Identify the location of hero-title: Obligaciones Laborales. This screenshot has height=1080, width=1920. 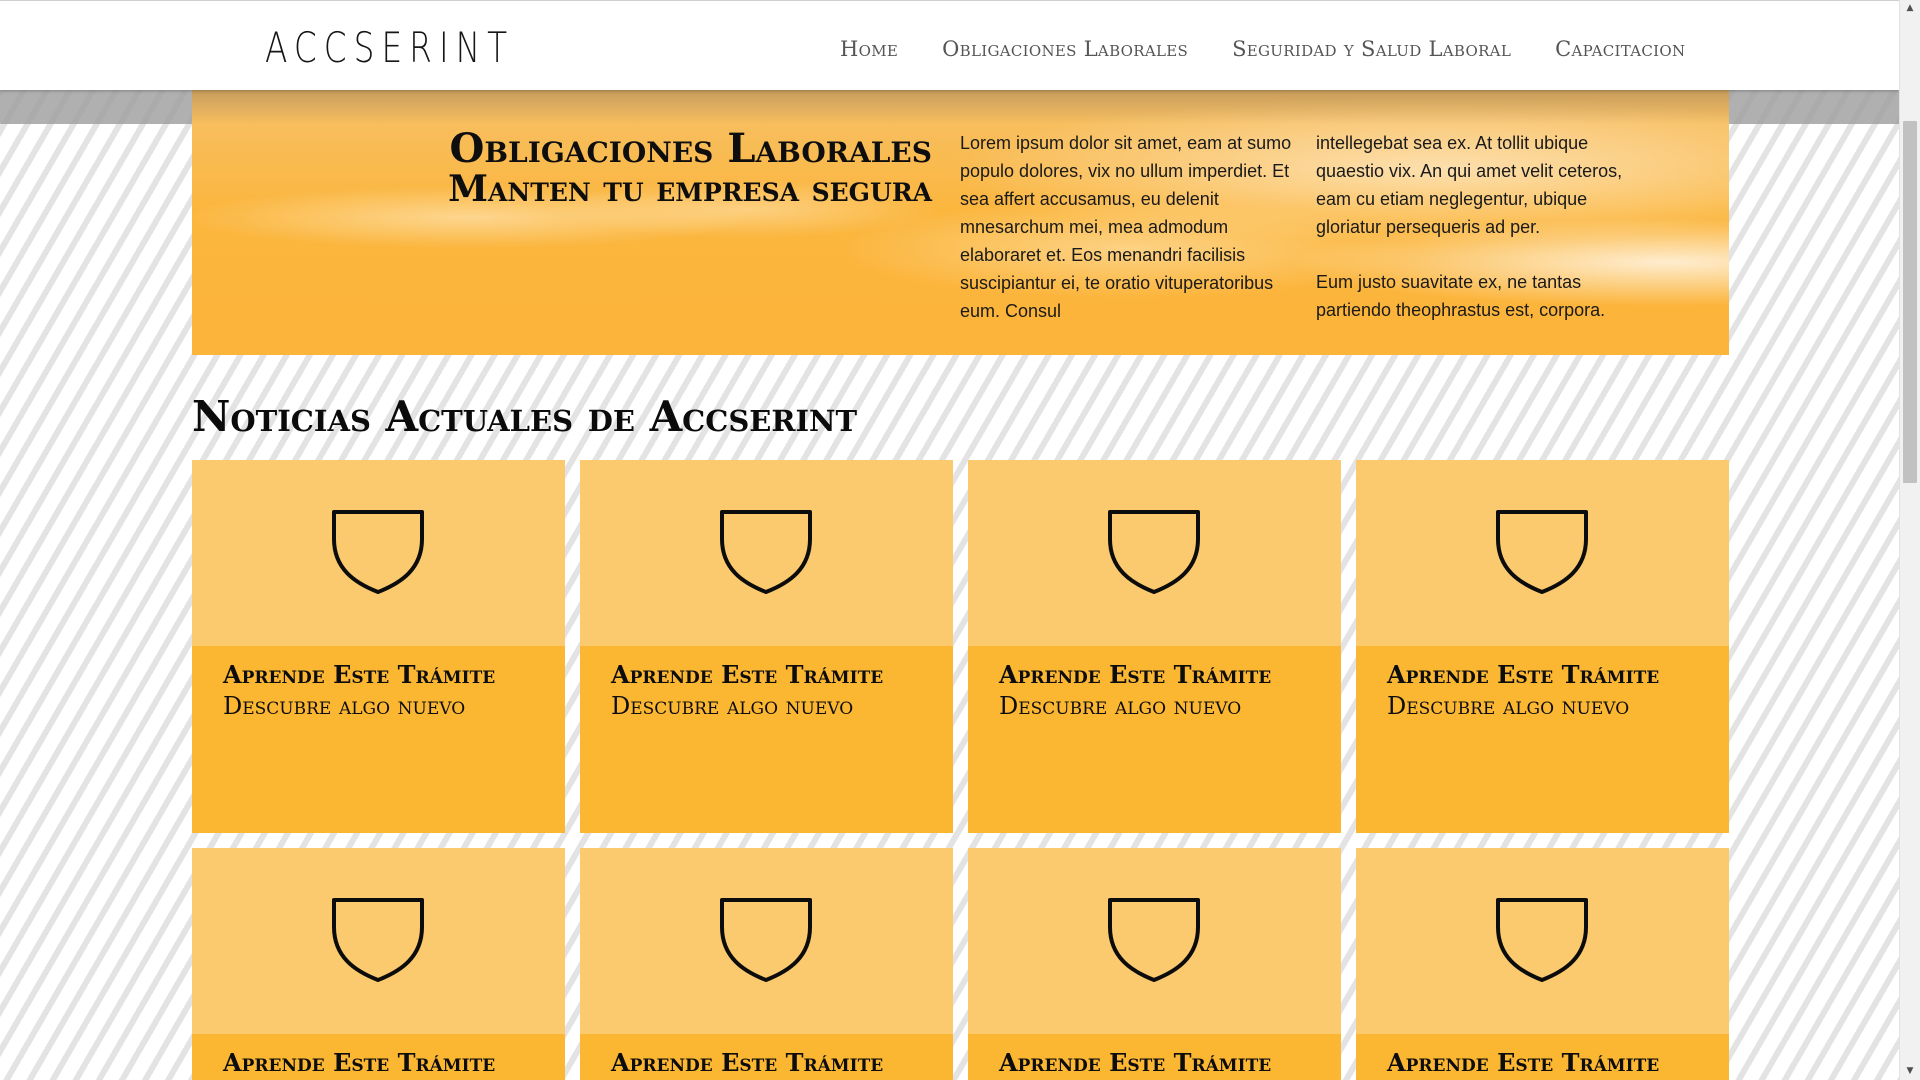
(690, 148).